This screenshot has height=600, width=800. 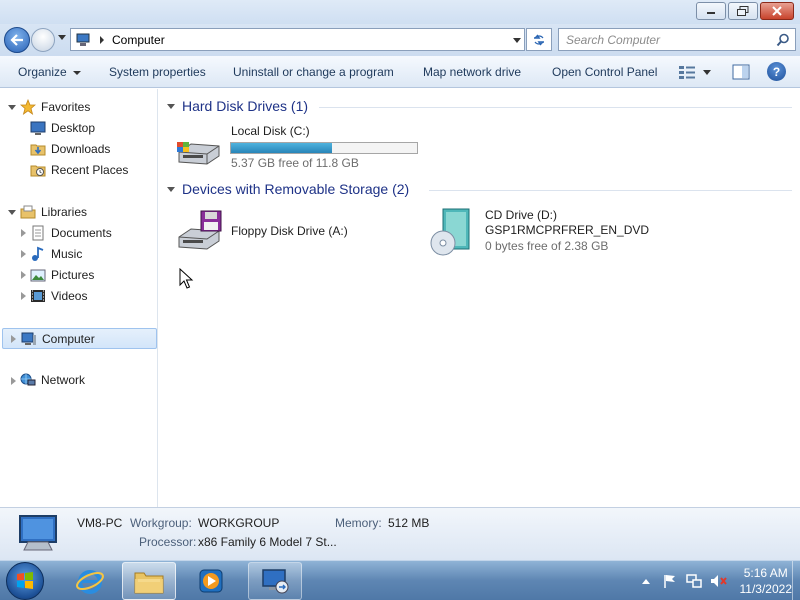 I want to click on nav-computer-label: Computer, so click(x=68, y=338).